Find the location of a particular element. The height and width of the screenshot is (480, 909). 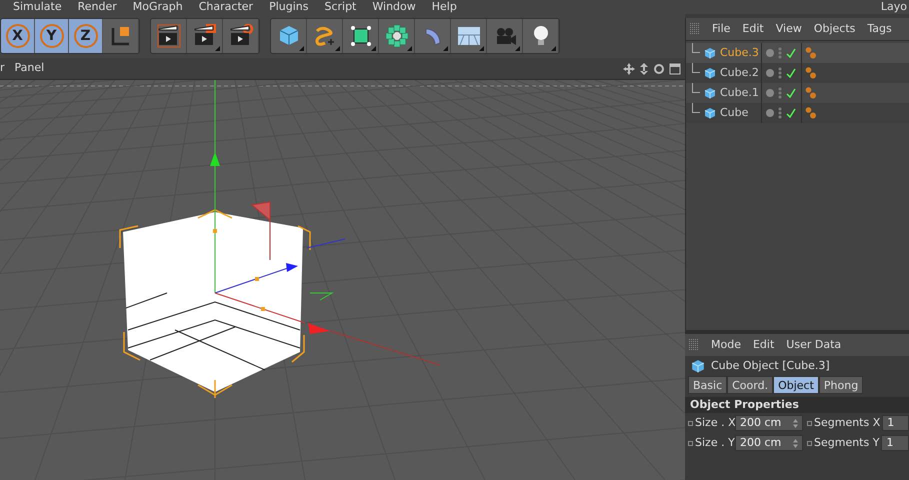

move-icon is located at coordinates (629, 68).